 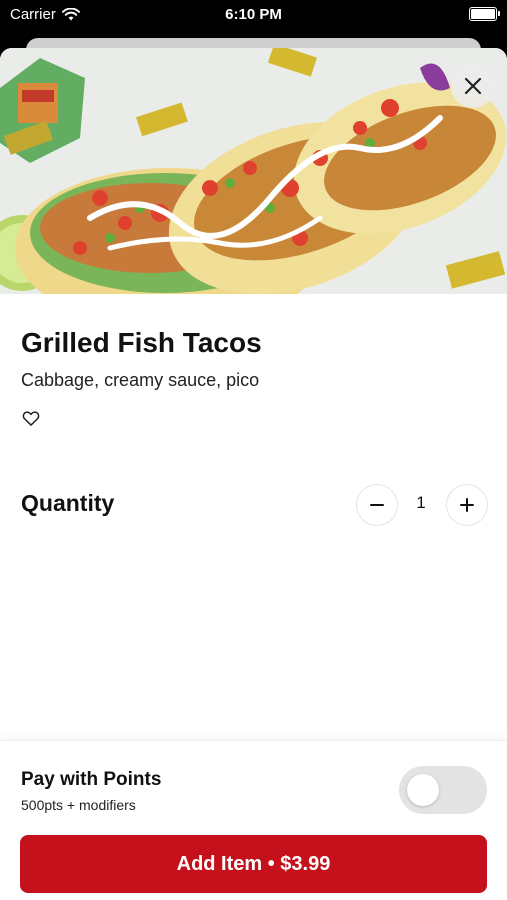 What do you see at coordinates (140, 380) in the screenshot?
I see `item-description: Cabbage, creamy sauce, pico` at bounding box center [140, 380].